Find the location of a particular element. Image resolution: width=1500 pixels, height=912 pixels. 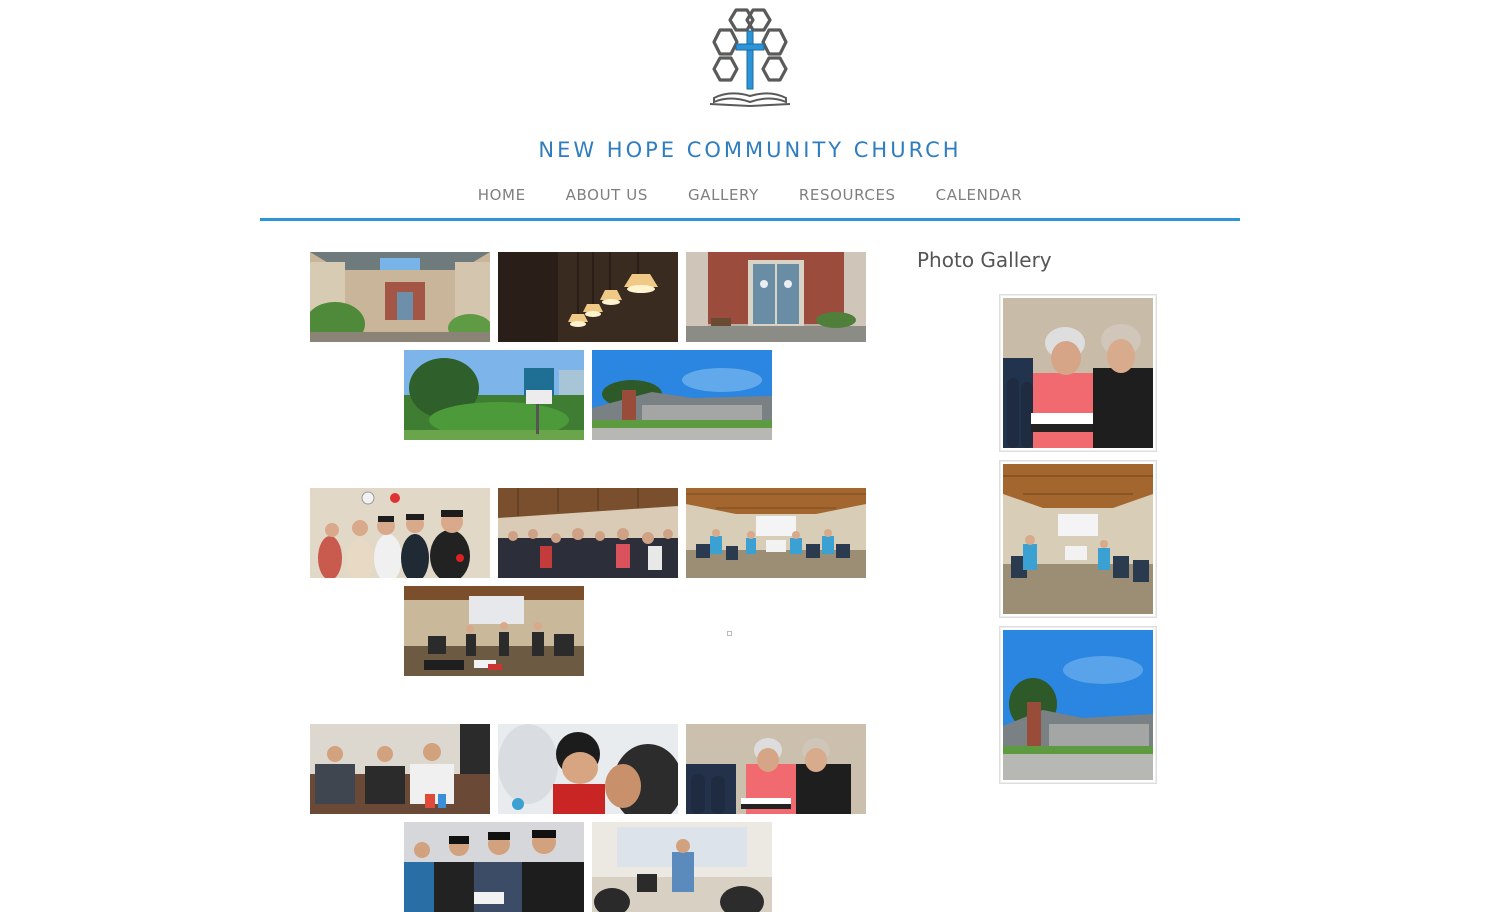

gallery-photo-child-with-father is located at coordinates (588, 769).